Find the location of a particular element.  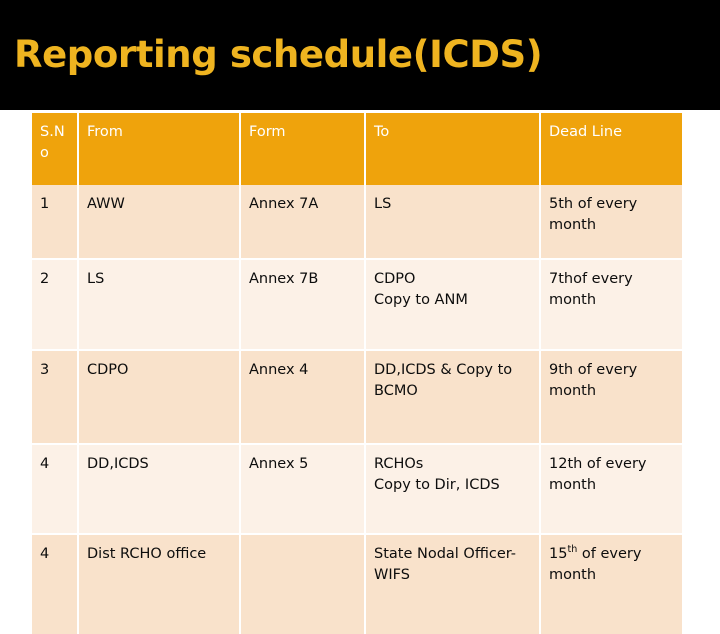

cell-sno: 2 is located at coordinates (55, 305).